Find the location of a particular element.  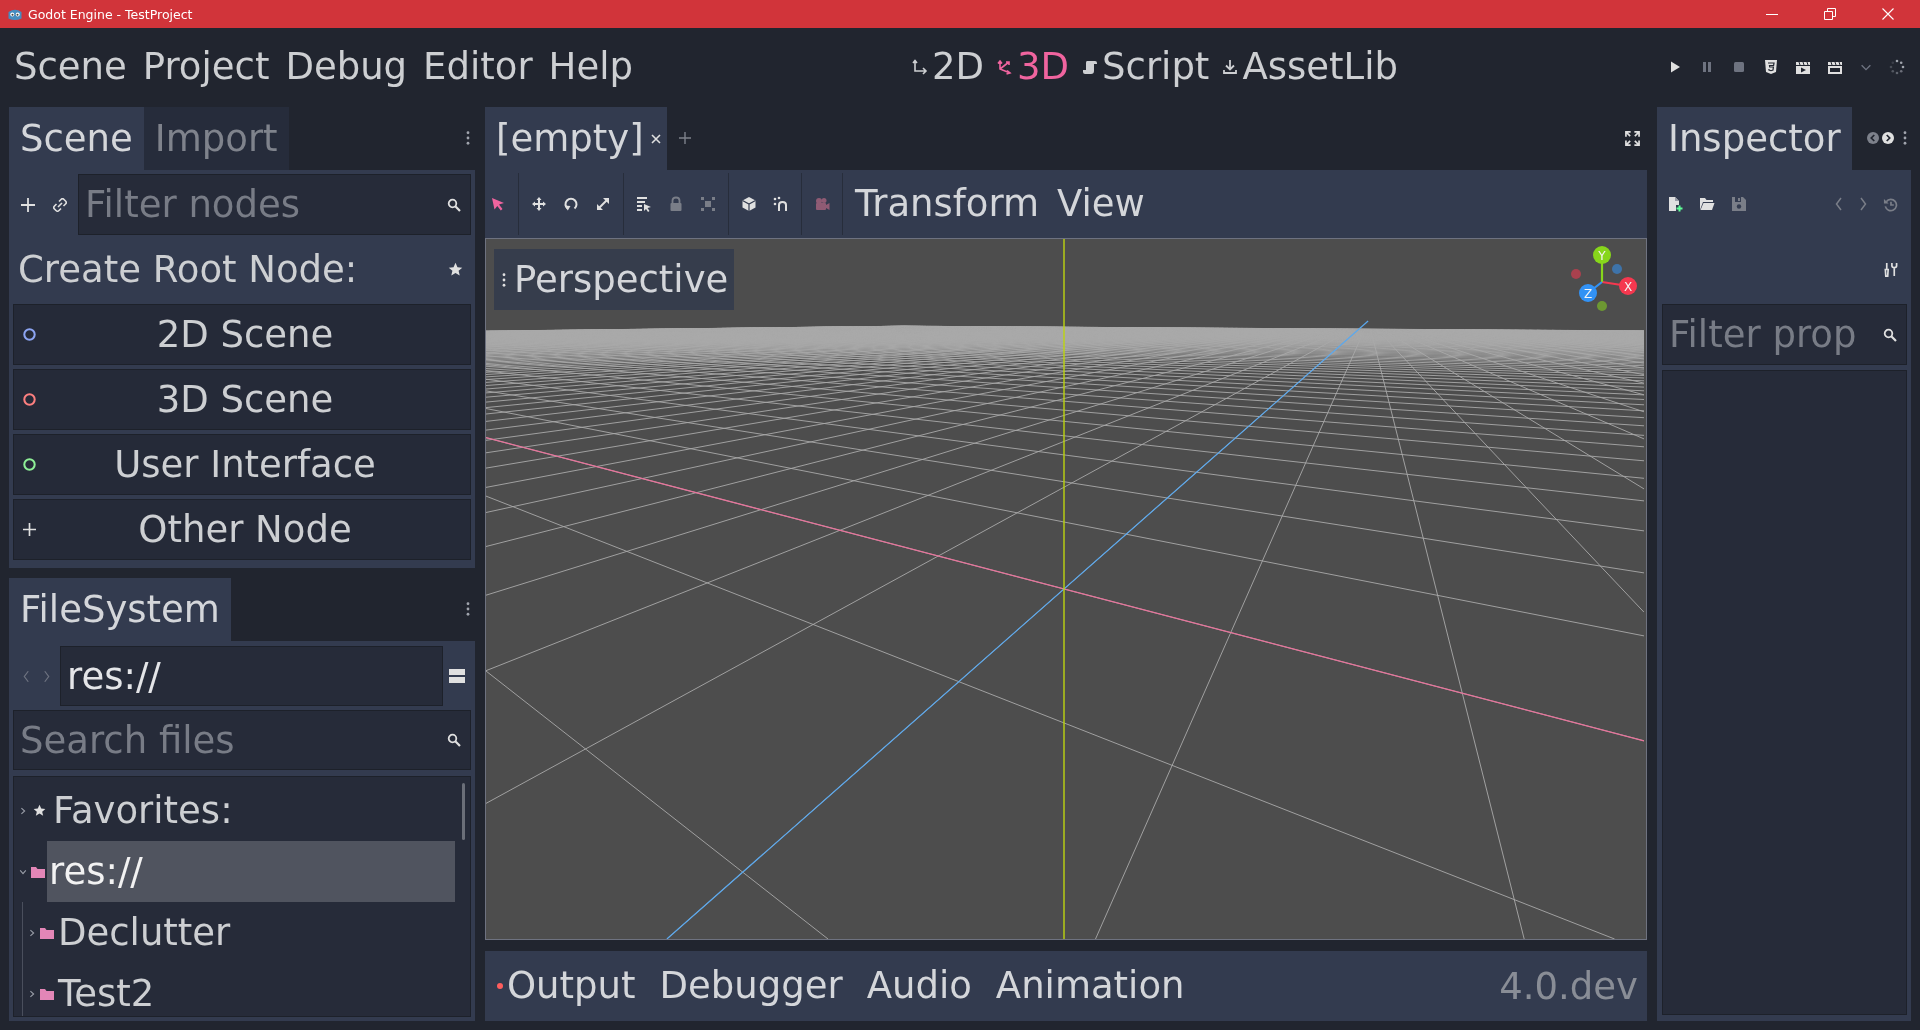

tree-item: Favorites: is located at coordinates (253, 810).